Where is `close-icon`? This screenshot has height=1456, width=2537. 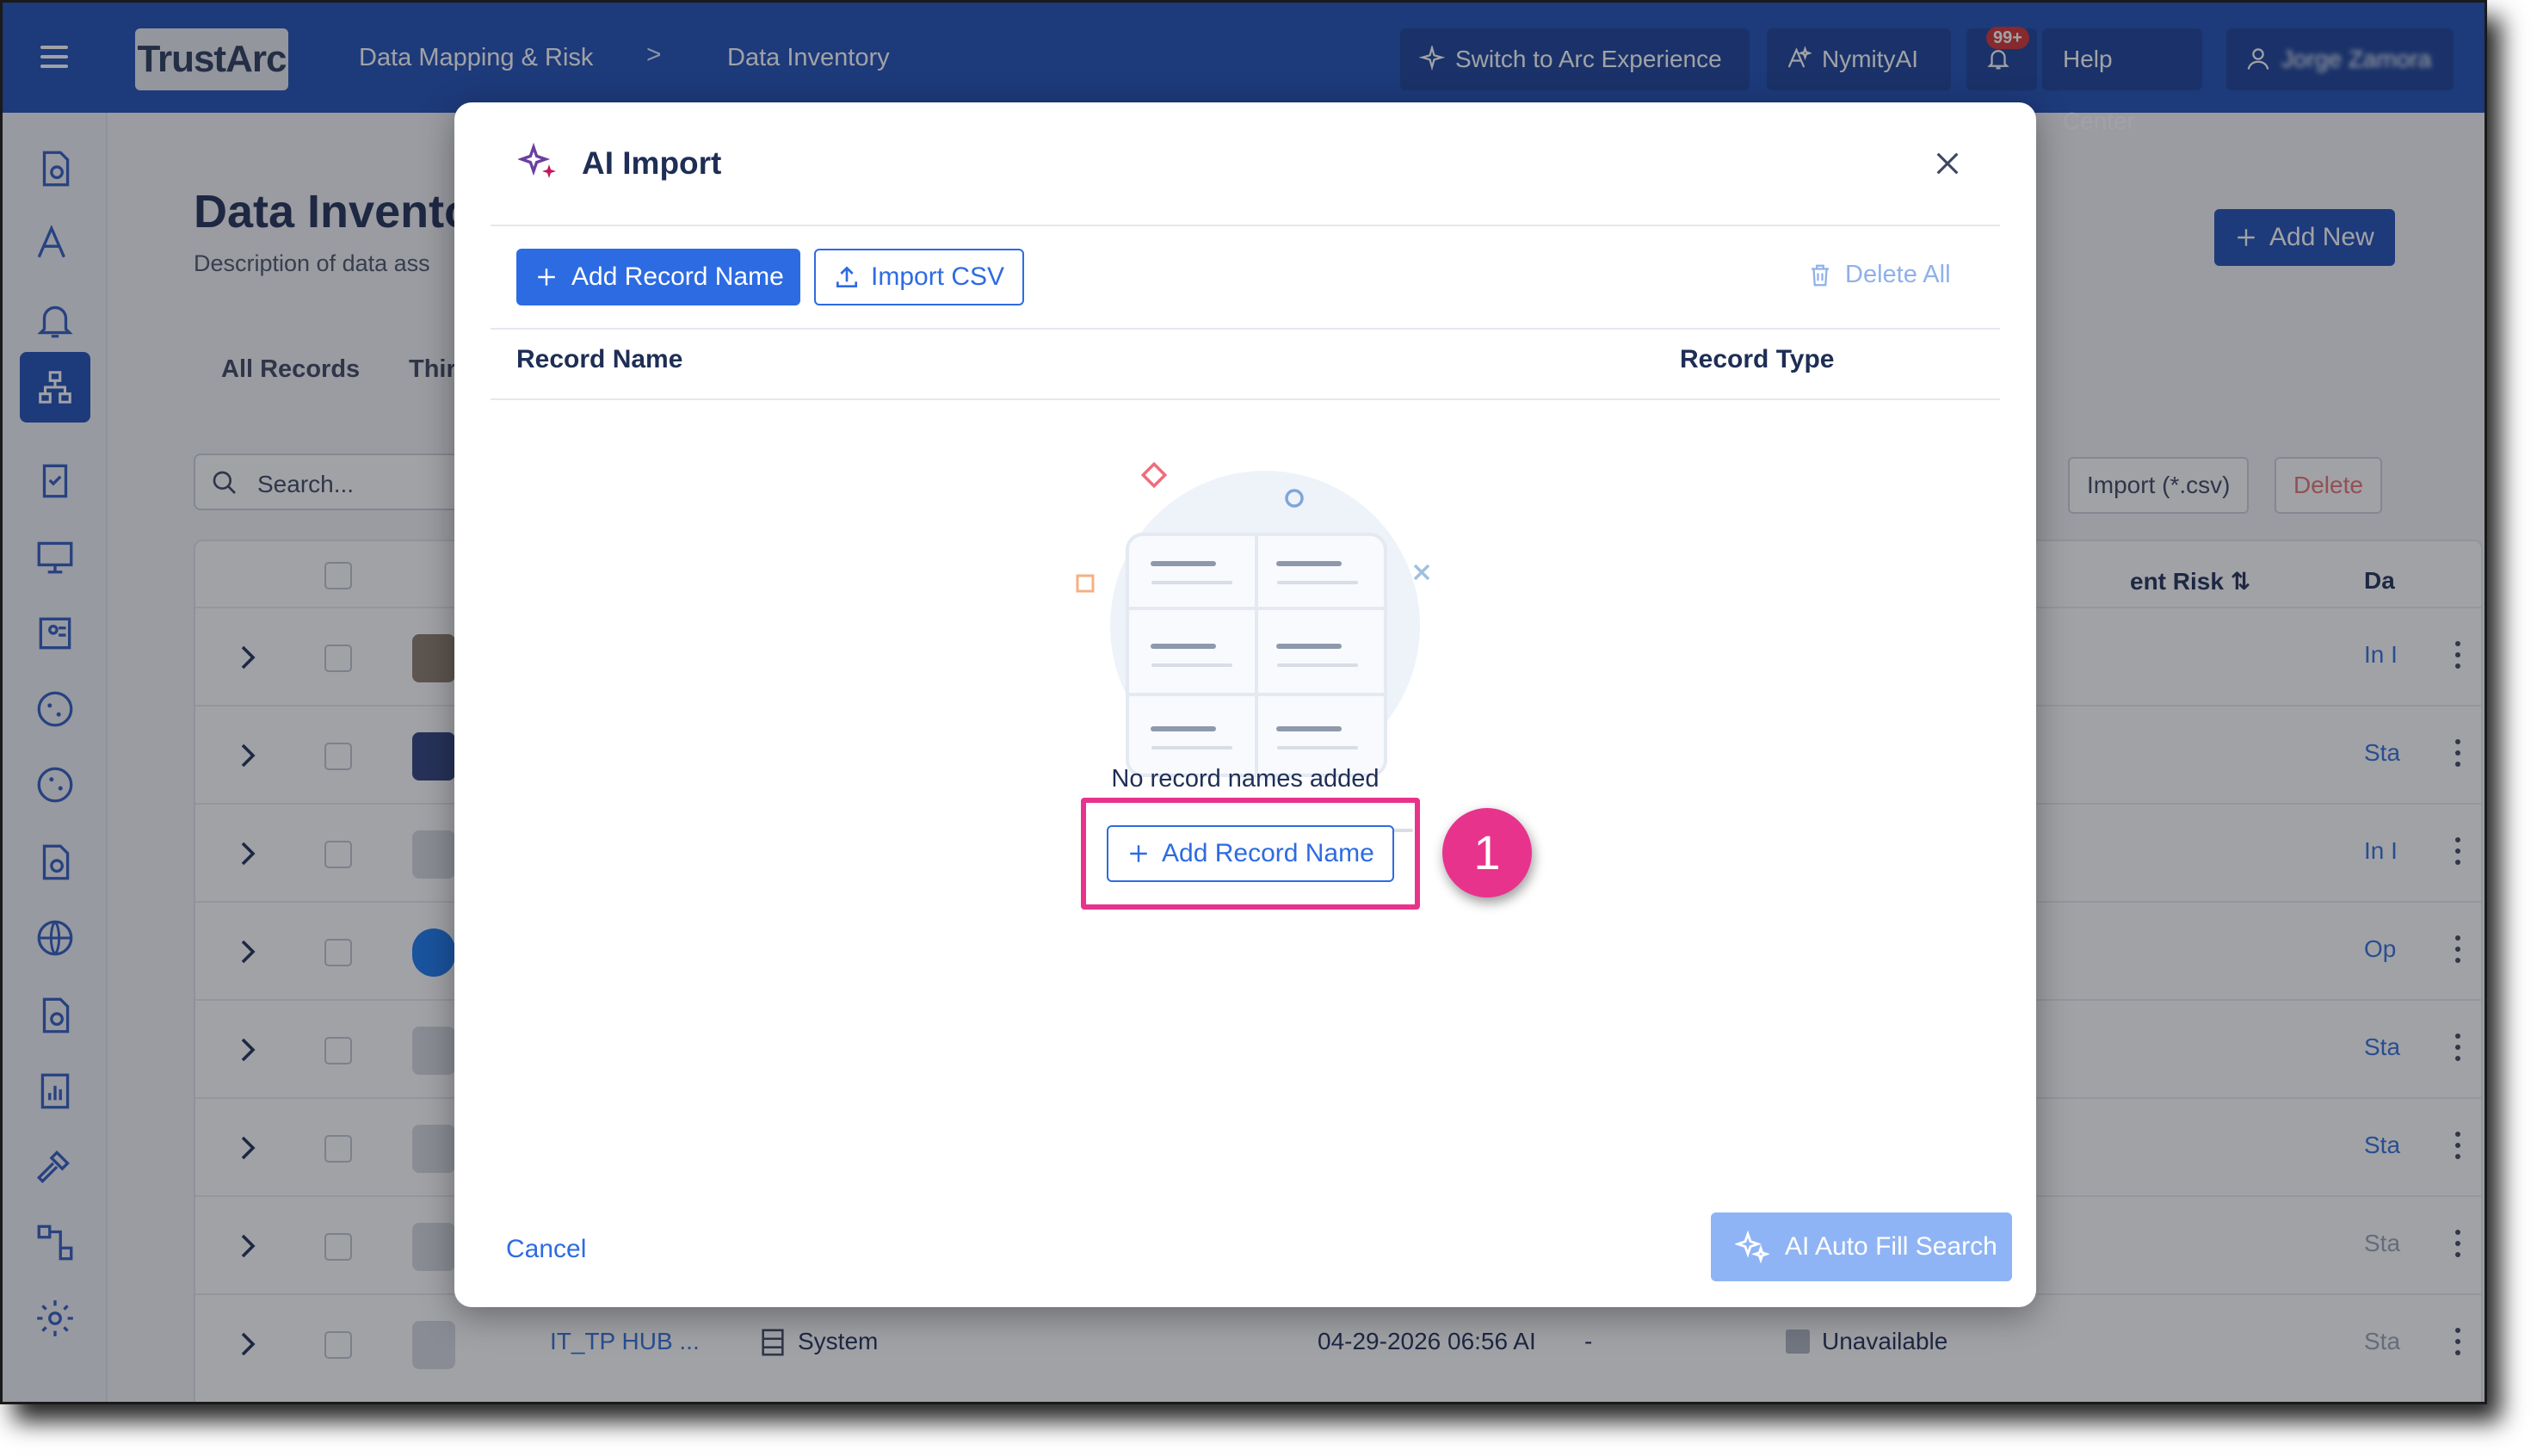 close-icon is located at coordinates (1947, 163).